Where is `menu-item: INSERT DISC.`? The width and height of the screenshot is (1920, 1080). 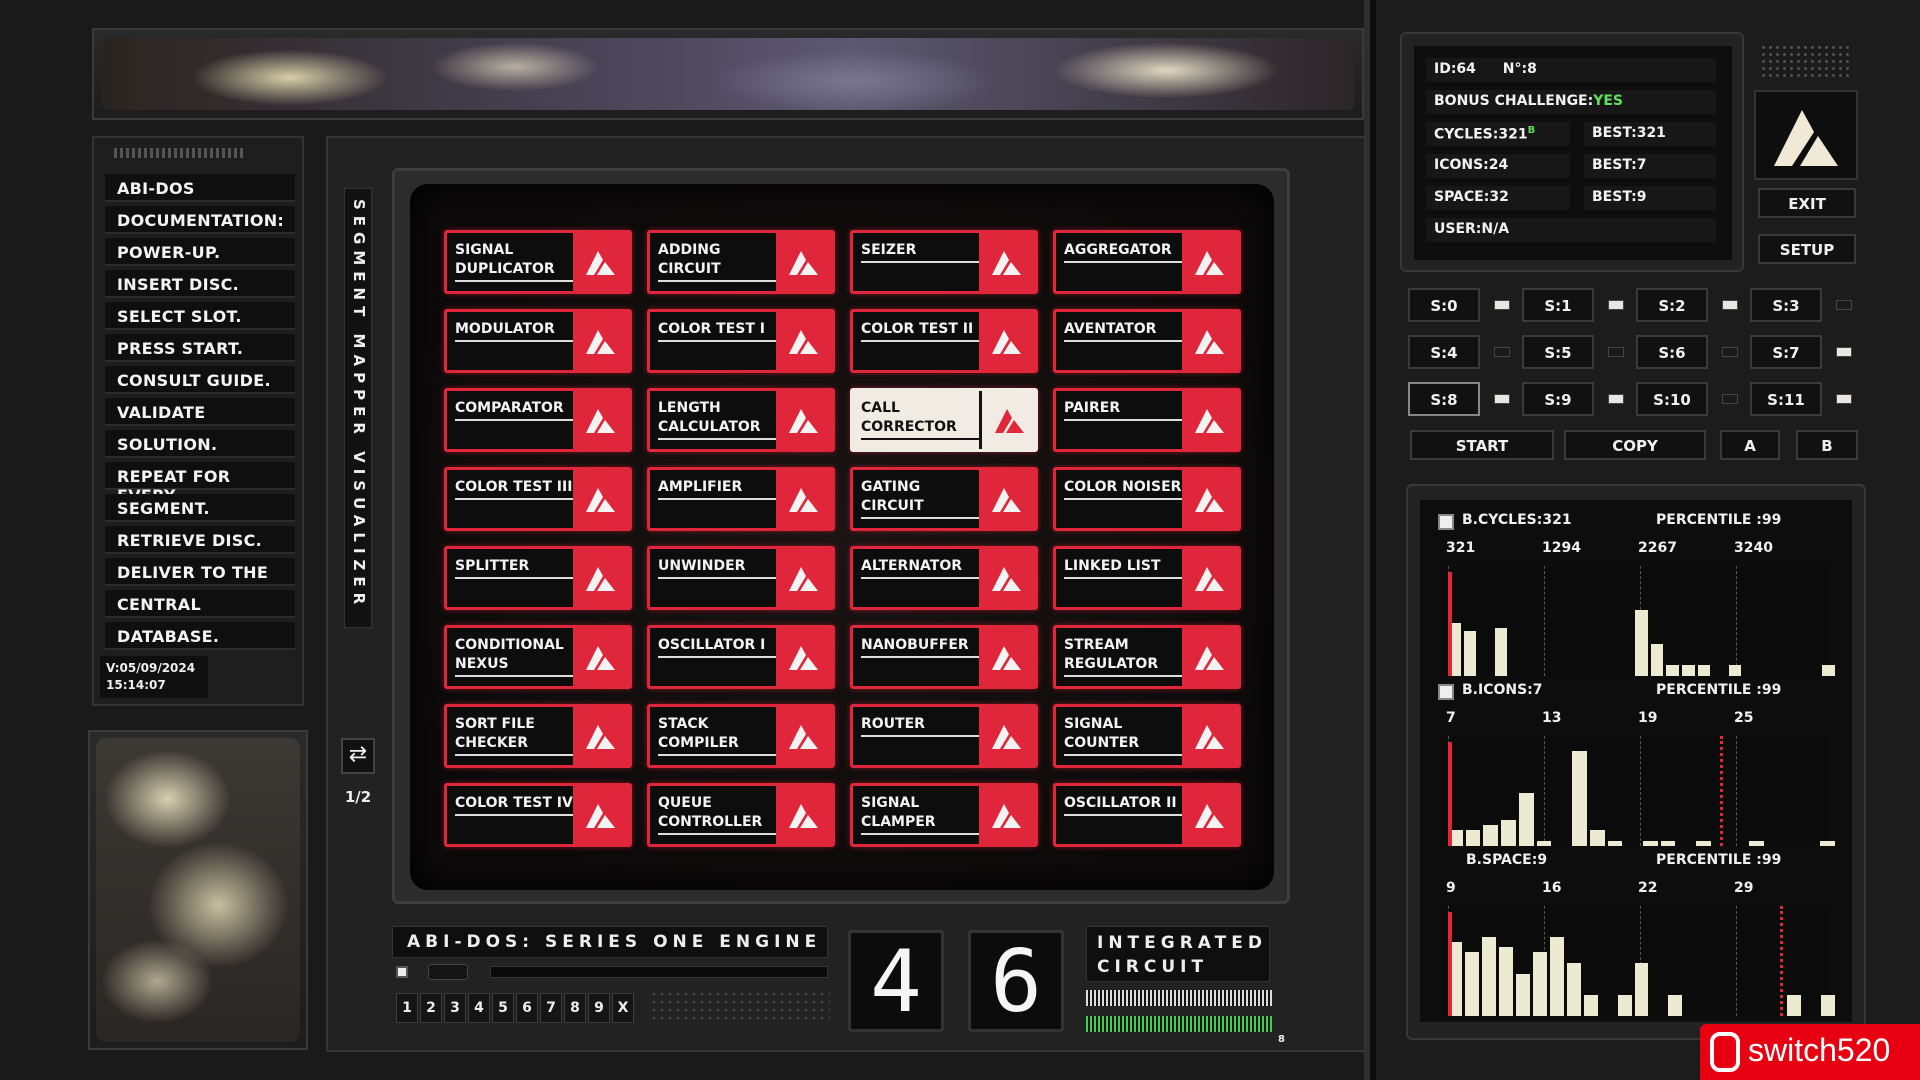 menu-item: INSERT DISC. is located at coordinates (200, 284).